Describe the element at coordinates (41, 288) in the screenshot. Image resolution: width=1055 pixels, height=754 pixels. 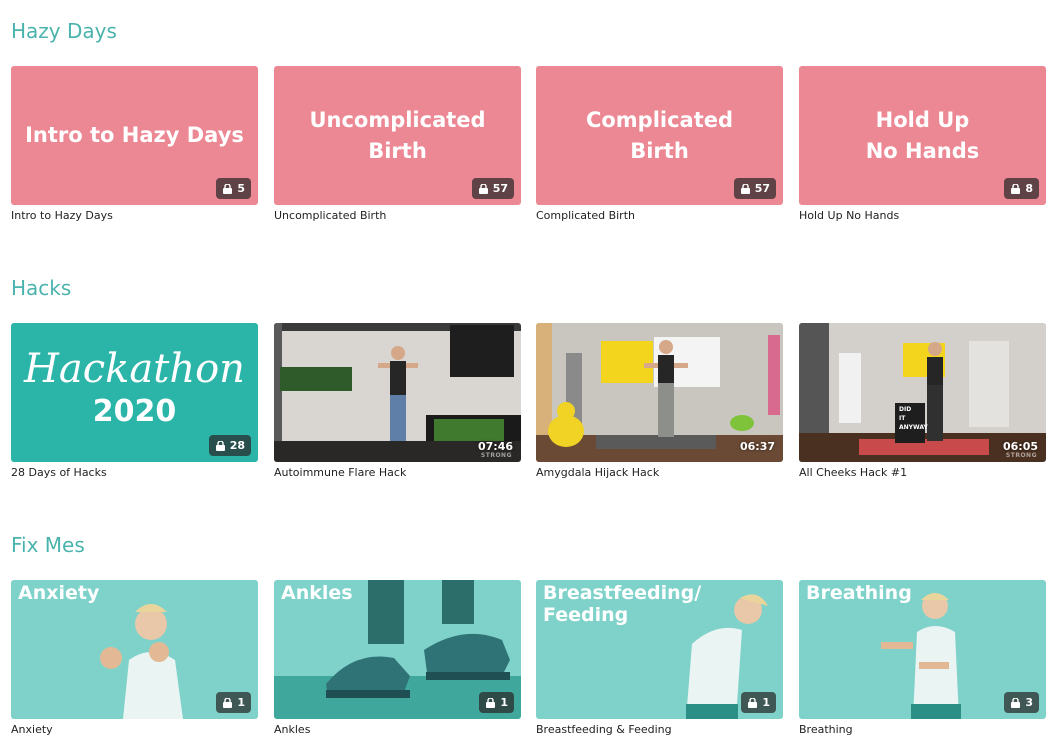
I see `section-title: Hacks` at that location.